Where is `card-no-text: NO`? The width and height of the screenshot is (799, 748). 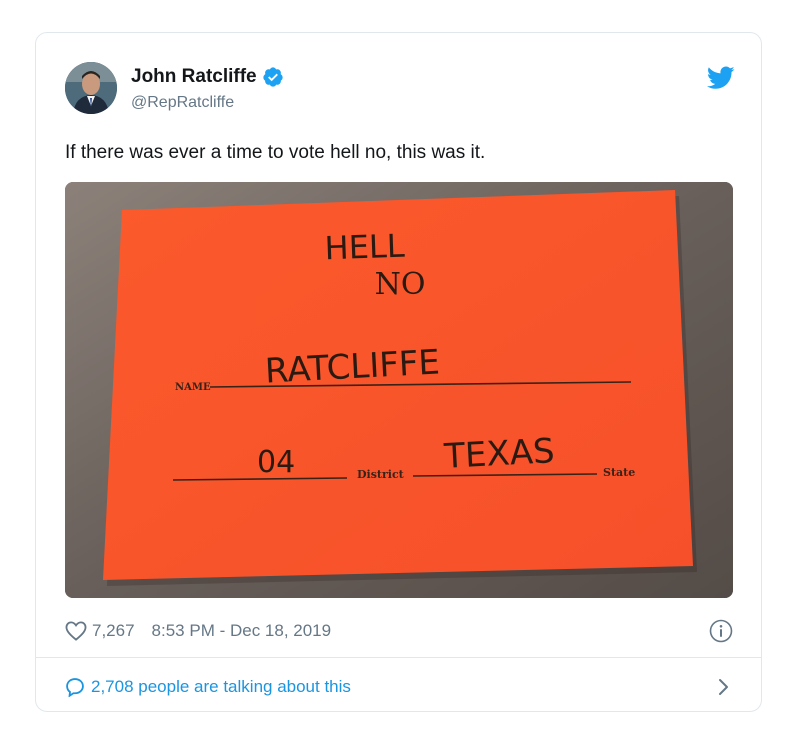 card-no-text: NO is located at coordinates (400, 284).